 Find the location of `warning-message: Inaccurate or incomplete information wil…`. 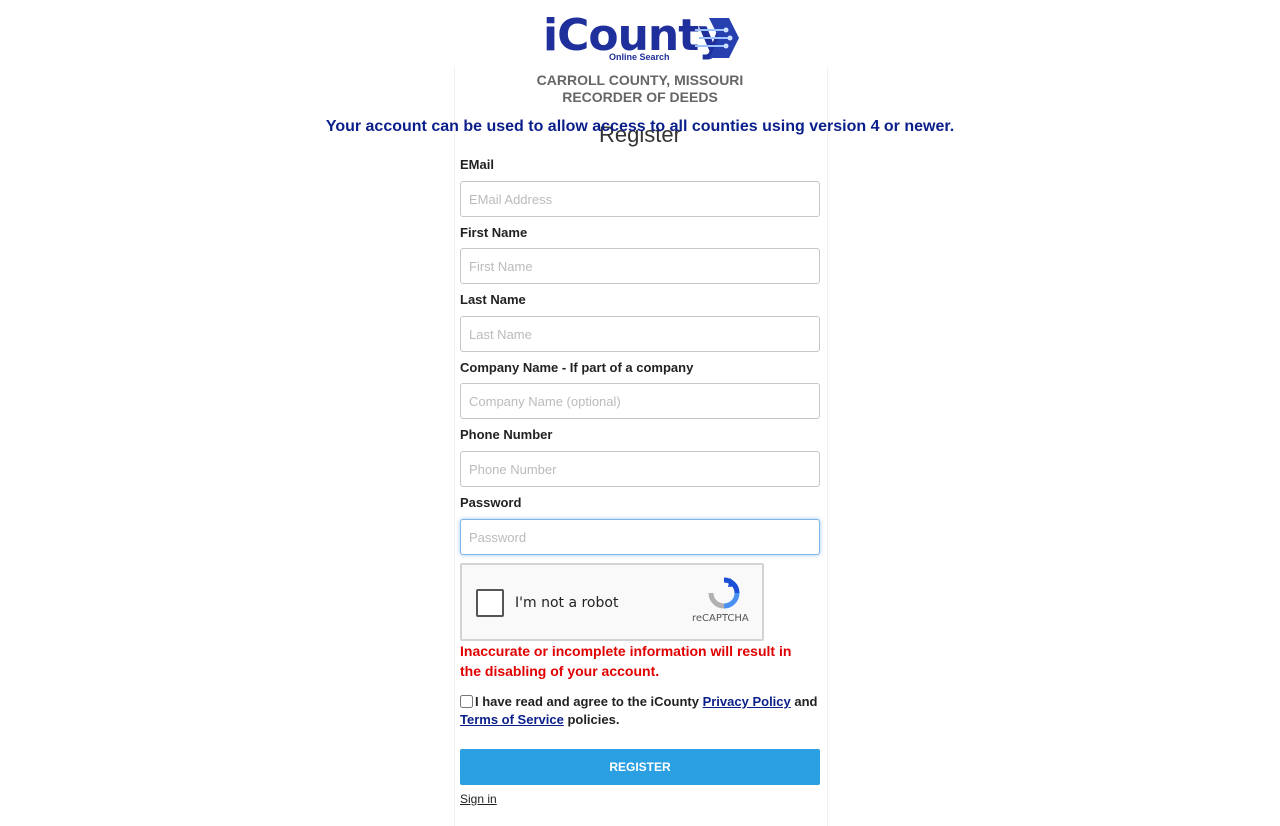

warning-message: Inaccurate or incomplete information wil… is located at coordinates (626, 661).